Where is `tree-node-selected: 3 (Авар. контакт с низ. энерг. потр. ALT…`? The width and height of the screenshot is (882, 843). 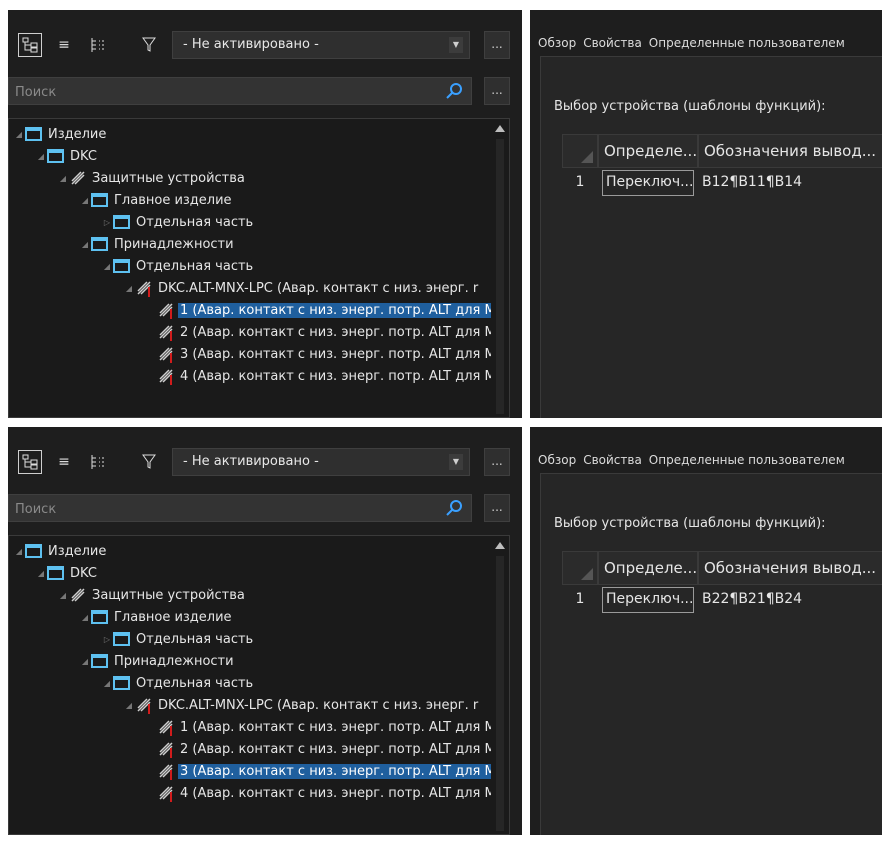 tree-node-selected: 3 (Авар. контакт с низ. энерг. потр. ALT… is located at coordinates (327, 771).